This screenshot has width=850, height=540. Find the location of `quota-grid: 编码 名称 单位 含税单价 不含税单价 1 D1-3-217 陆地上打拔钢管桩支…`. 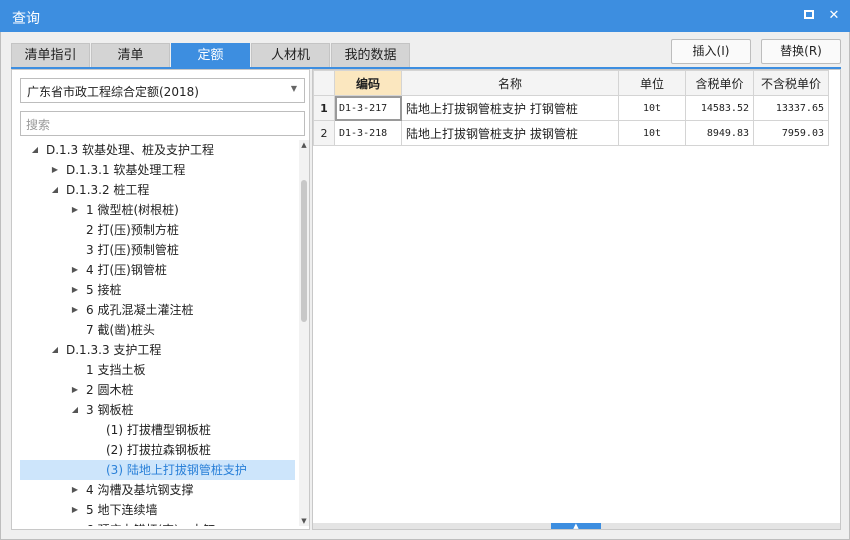

quota-grid: 编码 名称 单位 含税单价 不含税单价 1 D1-3-217 陆地上打拔钢管桩支… is located at coordinates (571, 108).